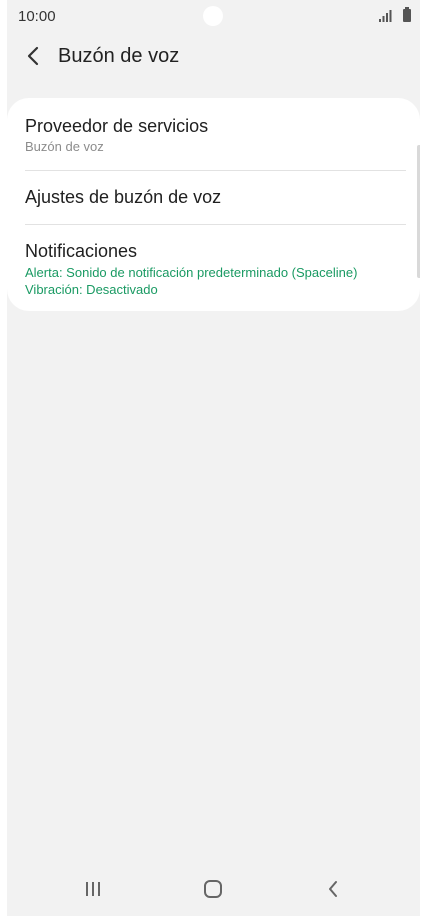 The height and width of the screenshot is (916, 427). I want to click on back-icon, so click(333, 889).